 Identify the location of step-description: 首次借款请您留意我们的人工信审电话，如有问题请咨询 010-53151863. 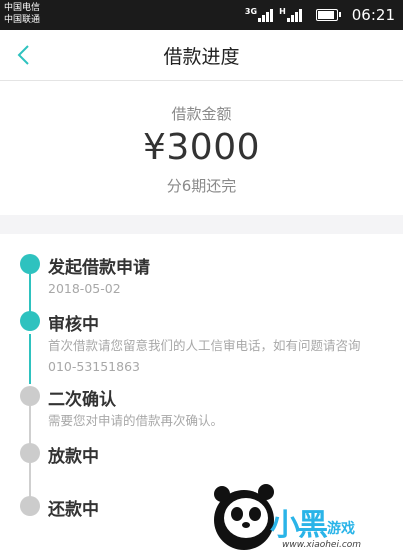
(204, 356).